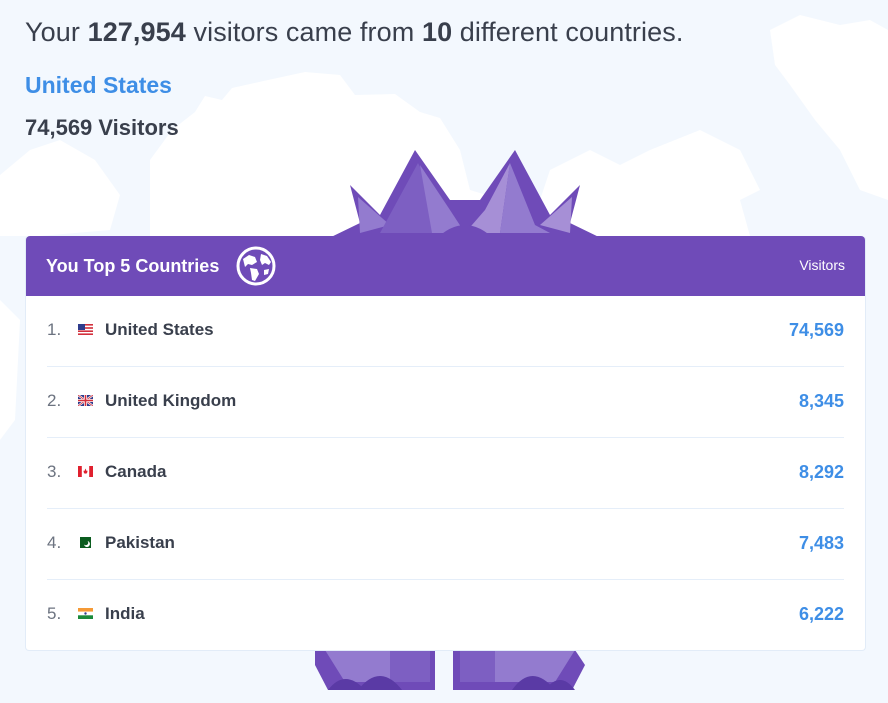 The image size is (888, 703). What do you see at coordinates (445, 266) in the screenshot?
I see `card-header: You Top 5 Countries Visitors` at bounding box center [445, 266].